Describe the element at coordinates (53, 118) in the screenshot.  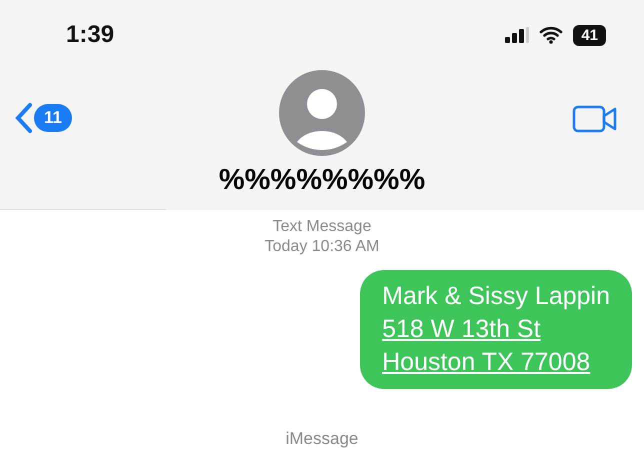
I see `unread-count-badge: 11` at that location.